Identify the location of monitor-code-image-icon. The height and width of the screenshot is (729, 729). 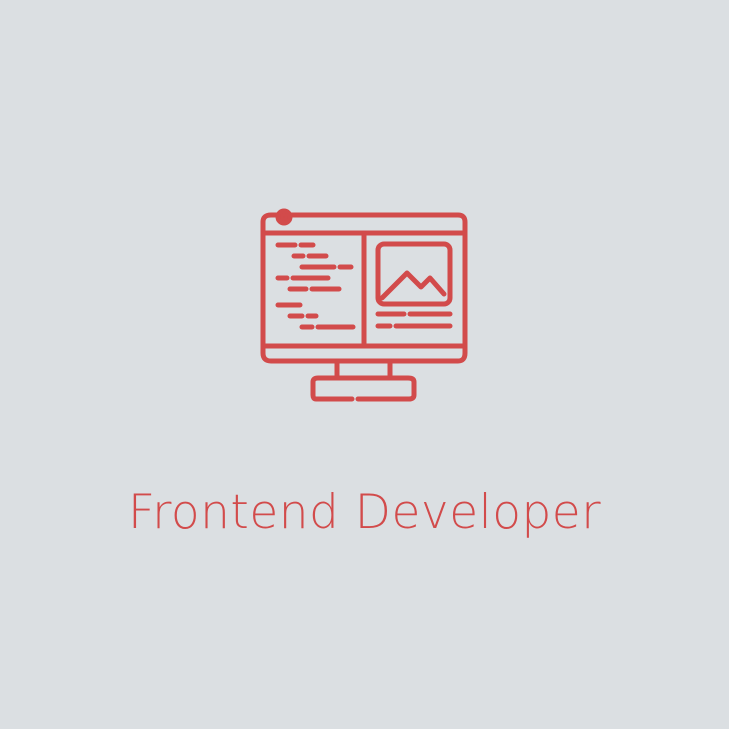
(364, 300).